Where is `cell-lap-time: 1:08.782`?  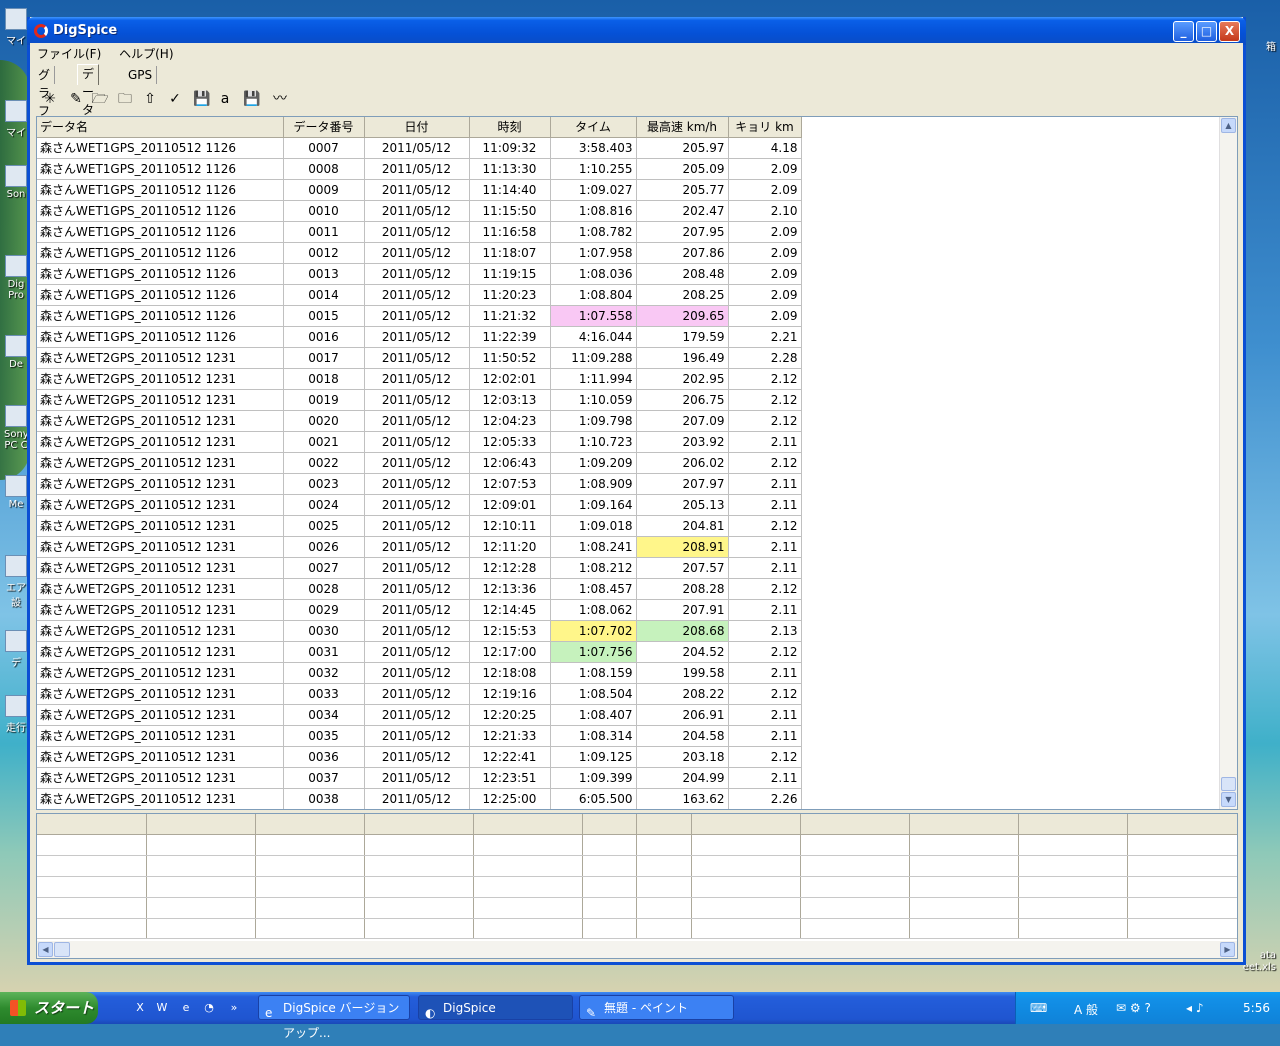 cell-lap-time: 1:08.782 is located at coordinates (593, 232).